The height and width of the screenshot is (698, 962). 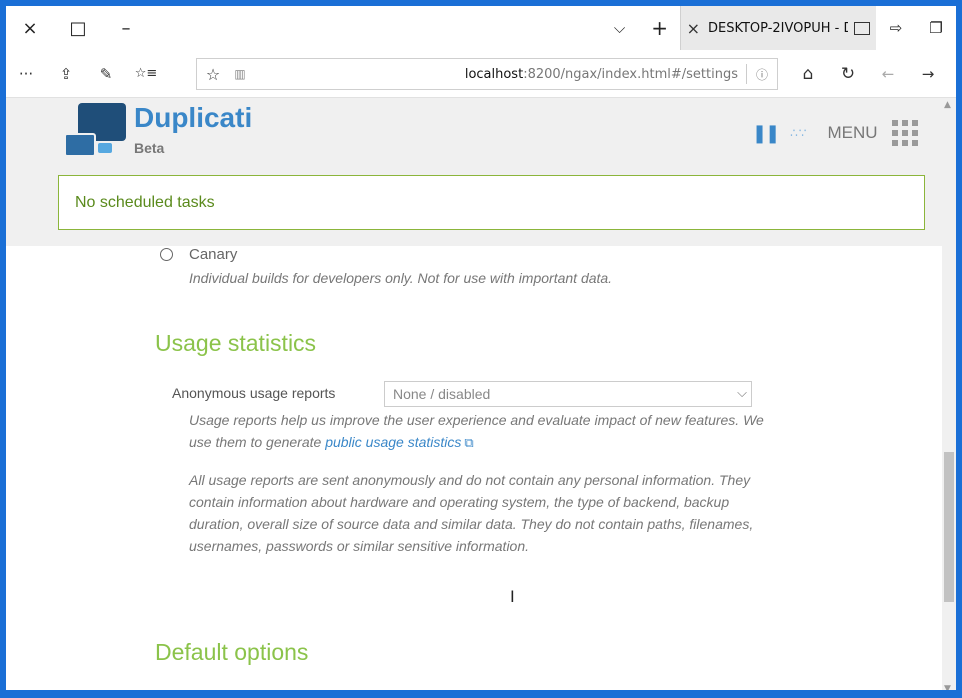 I want to click on site-info-icon: ⓘ, so click(x=762, y=74).